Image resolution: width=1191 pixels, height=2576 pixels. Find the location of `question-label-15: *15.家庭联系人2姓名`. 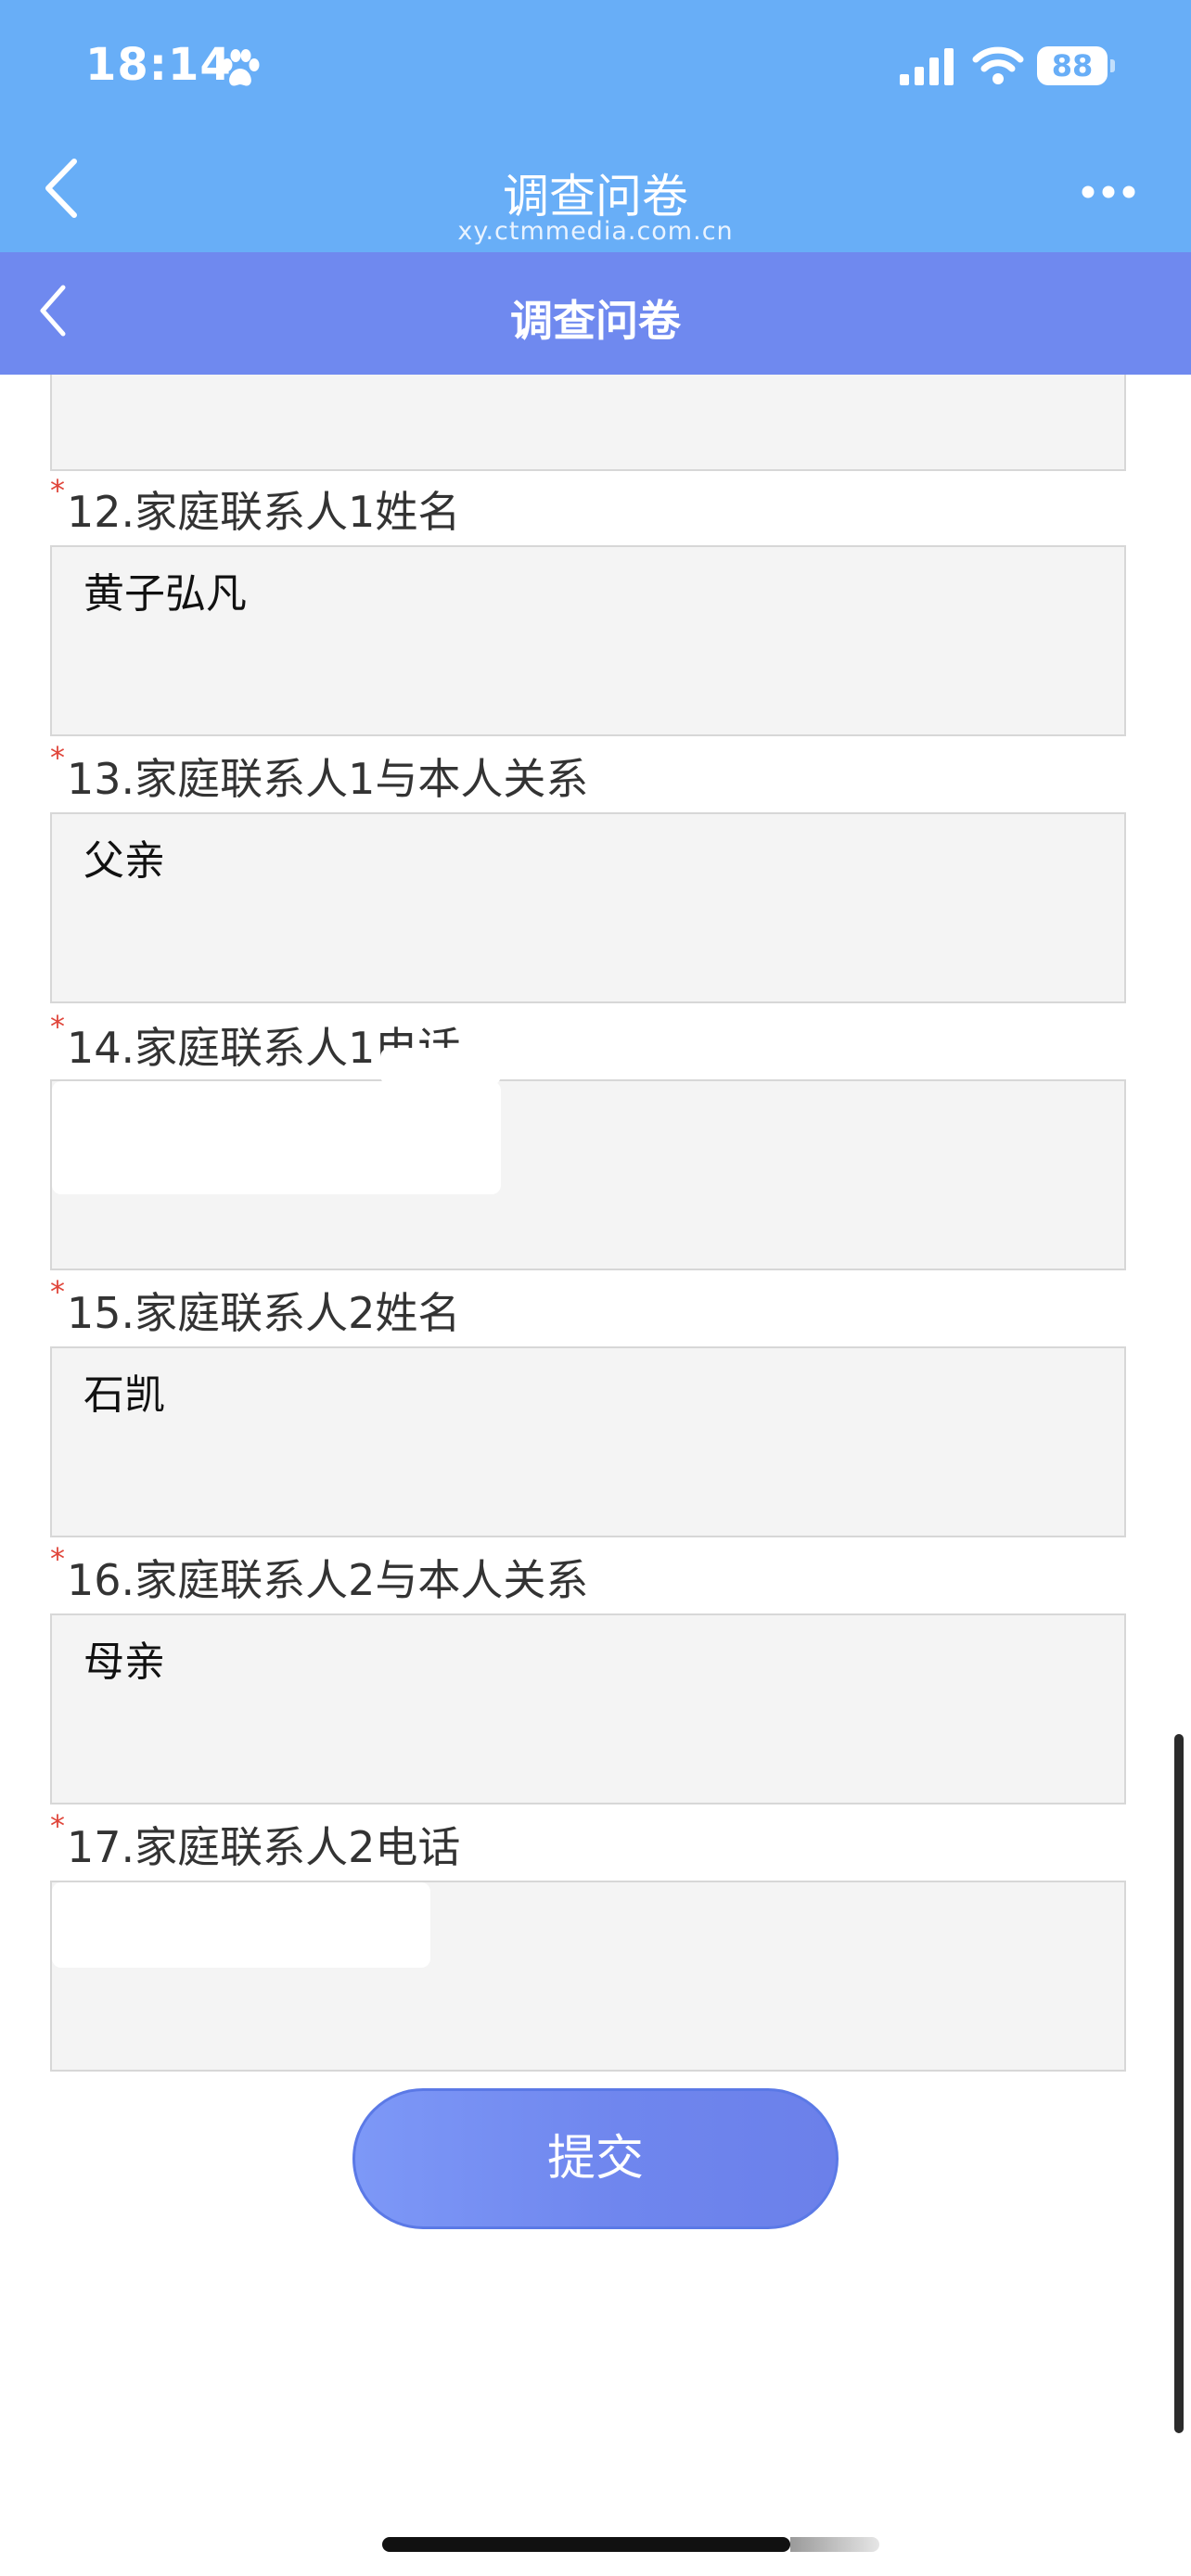

question-label-15: *15.家庭联系人2姓名 is located at coordinates (255, 1307).